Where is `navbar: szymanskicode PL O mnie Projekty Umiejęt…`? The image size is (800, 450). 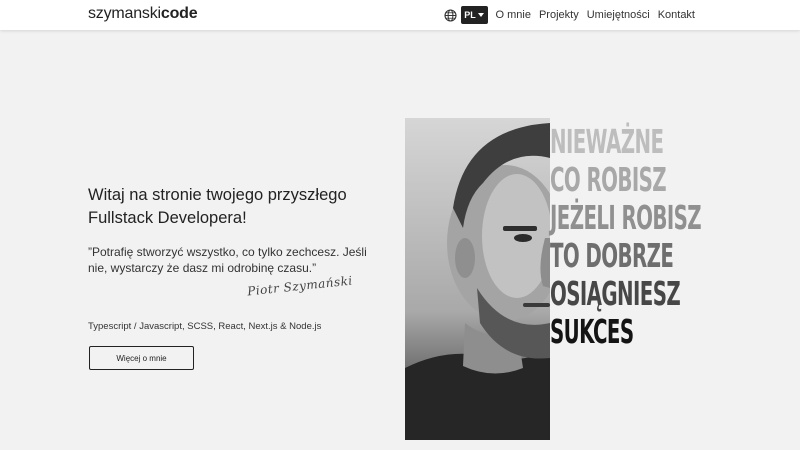
navbar: szymanskicode PL O mnie Projekty Umiejęt… is located at coordinates (400, 15).